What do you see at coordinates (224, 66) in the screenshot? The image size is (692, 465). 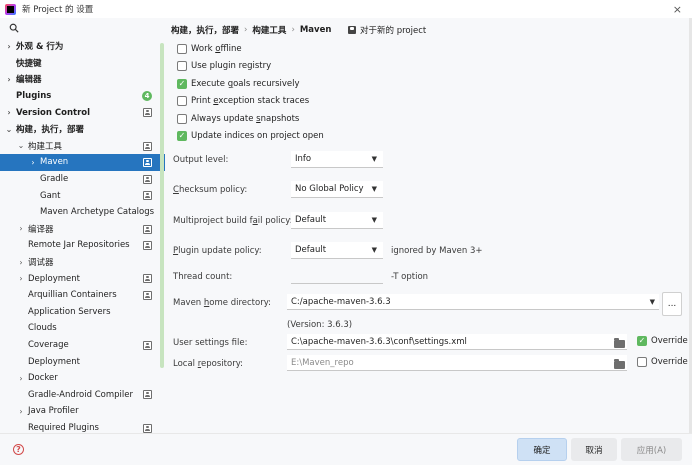 I see `option-checkbox-row: Use plugin registry` at bounding box center [224, 66].